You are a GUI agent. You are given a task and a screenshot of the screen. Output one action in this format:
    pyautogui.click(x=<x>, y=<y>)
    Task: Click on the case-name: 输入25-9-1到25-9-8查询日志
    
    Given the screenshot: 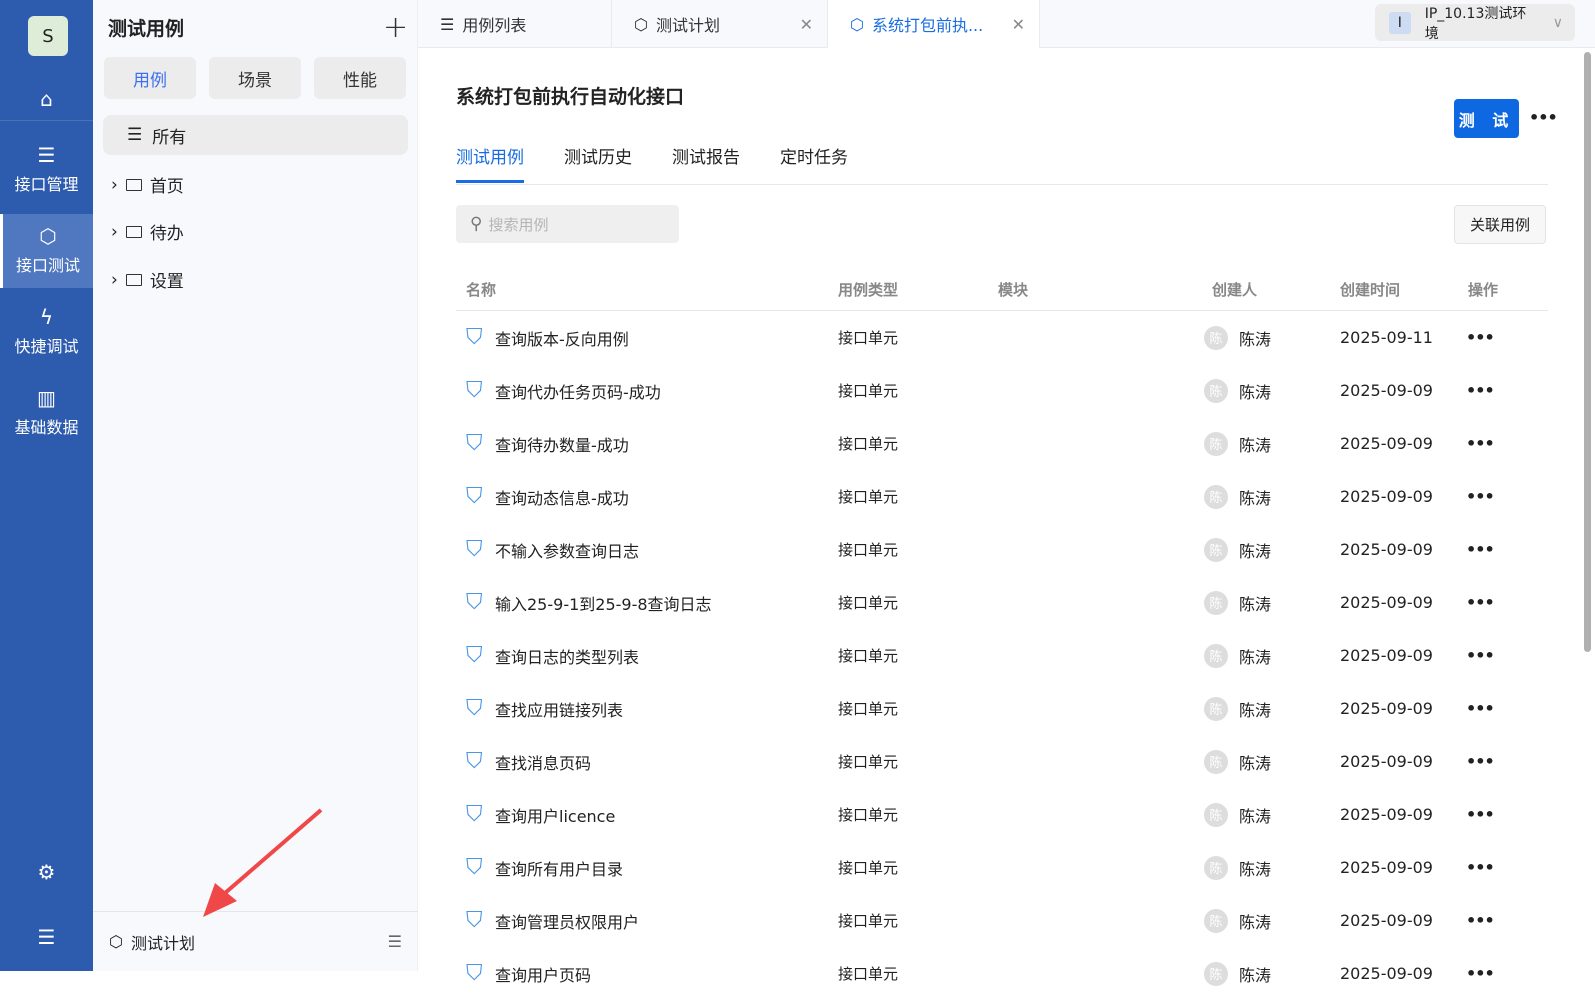 What is the action you would take?
    pyautogui.click(x=603, y=602)
    